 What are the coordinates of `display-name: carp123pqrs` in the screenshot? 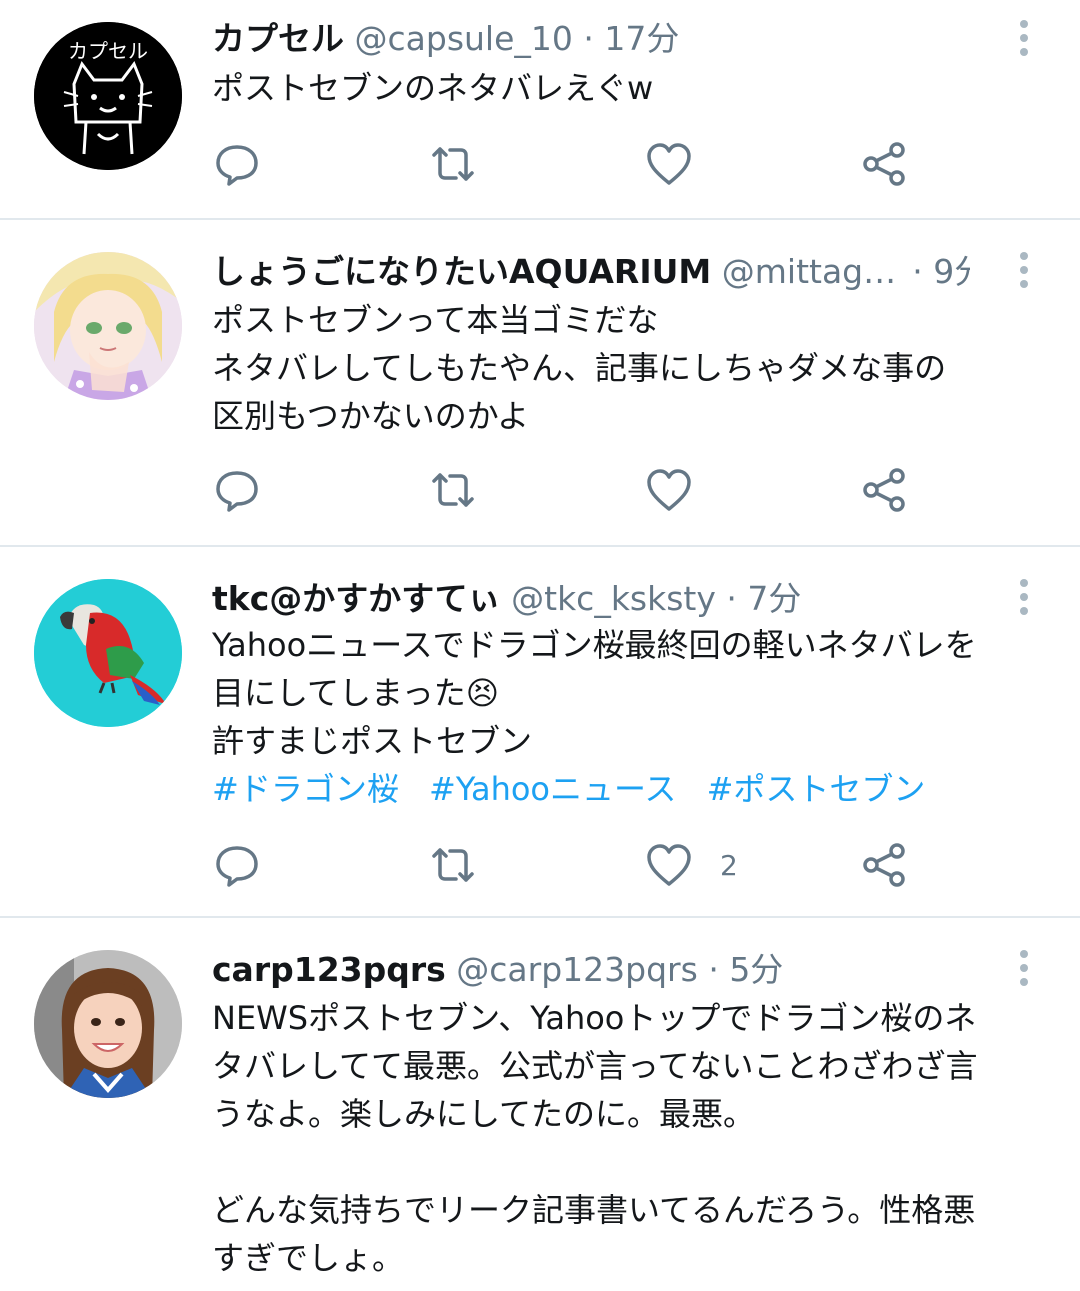 It's located at (329, 969).